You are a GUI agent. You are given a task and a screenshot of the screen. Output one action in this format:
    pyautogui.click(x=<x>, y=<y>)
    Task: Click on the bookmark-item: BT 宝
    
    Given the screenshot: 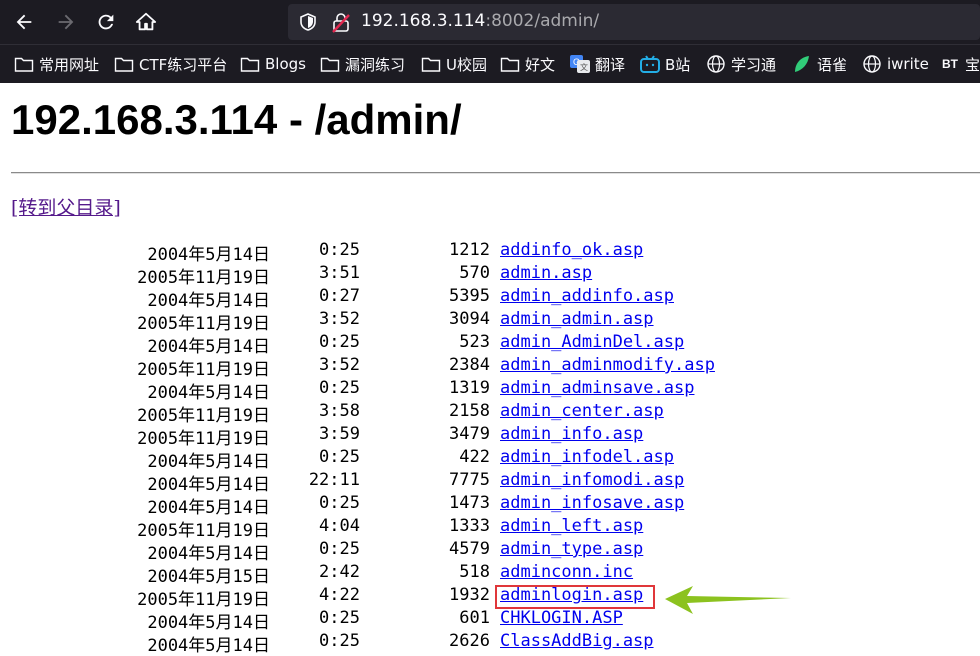 What is the action you would take?
    pyautogui.click(x=960, y=64)
    